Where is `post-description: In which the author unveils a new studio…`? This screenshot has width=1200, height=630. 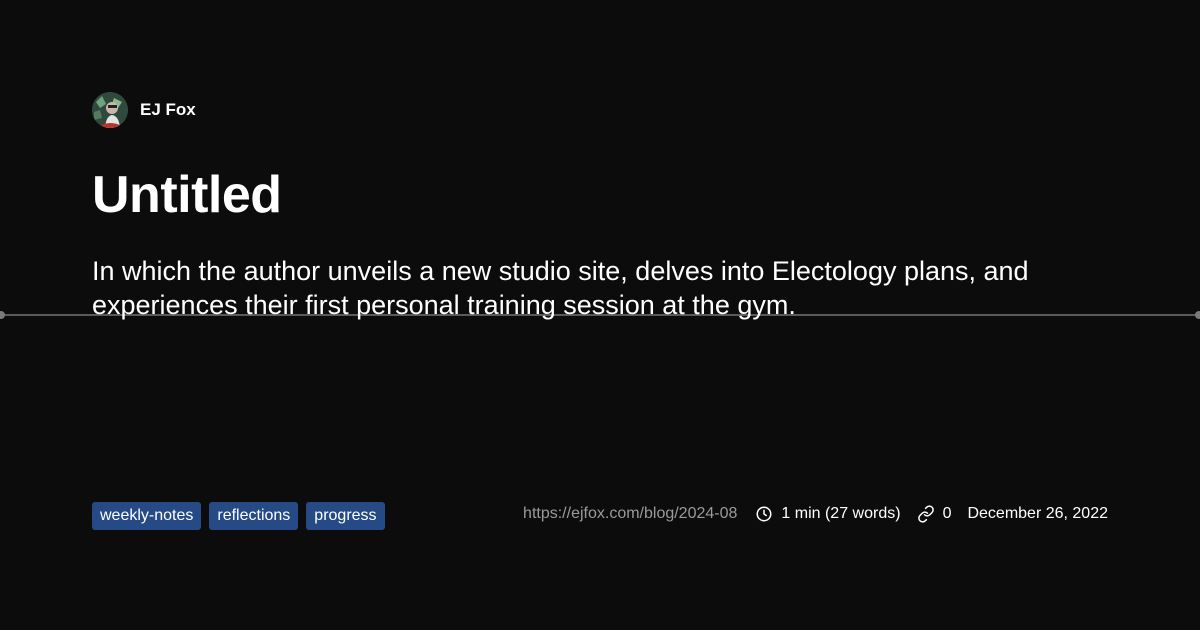
post-description: In which the author unveils a new studio… is located at coordinates (560, 288).